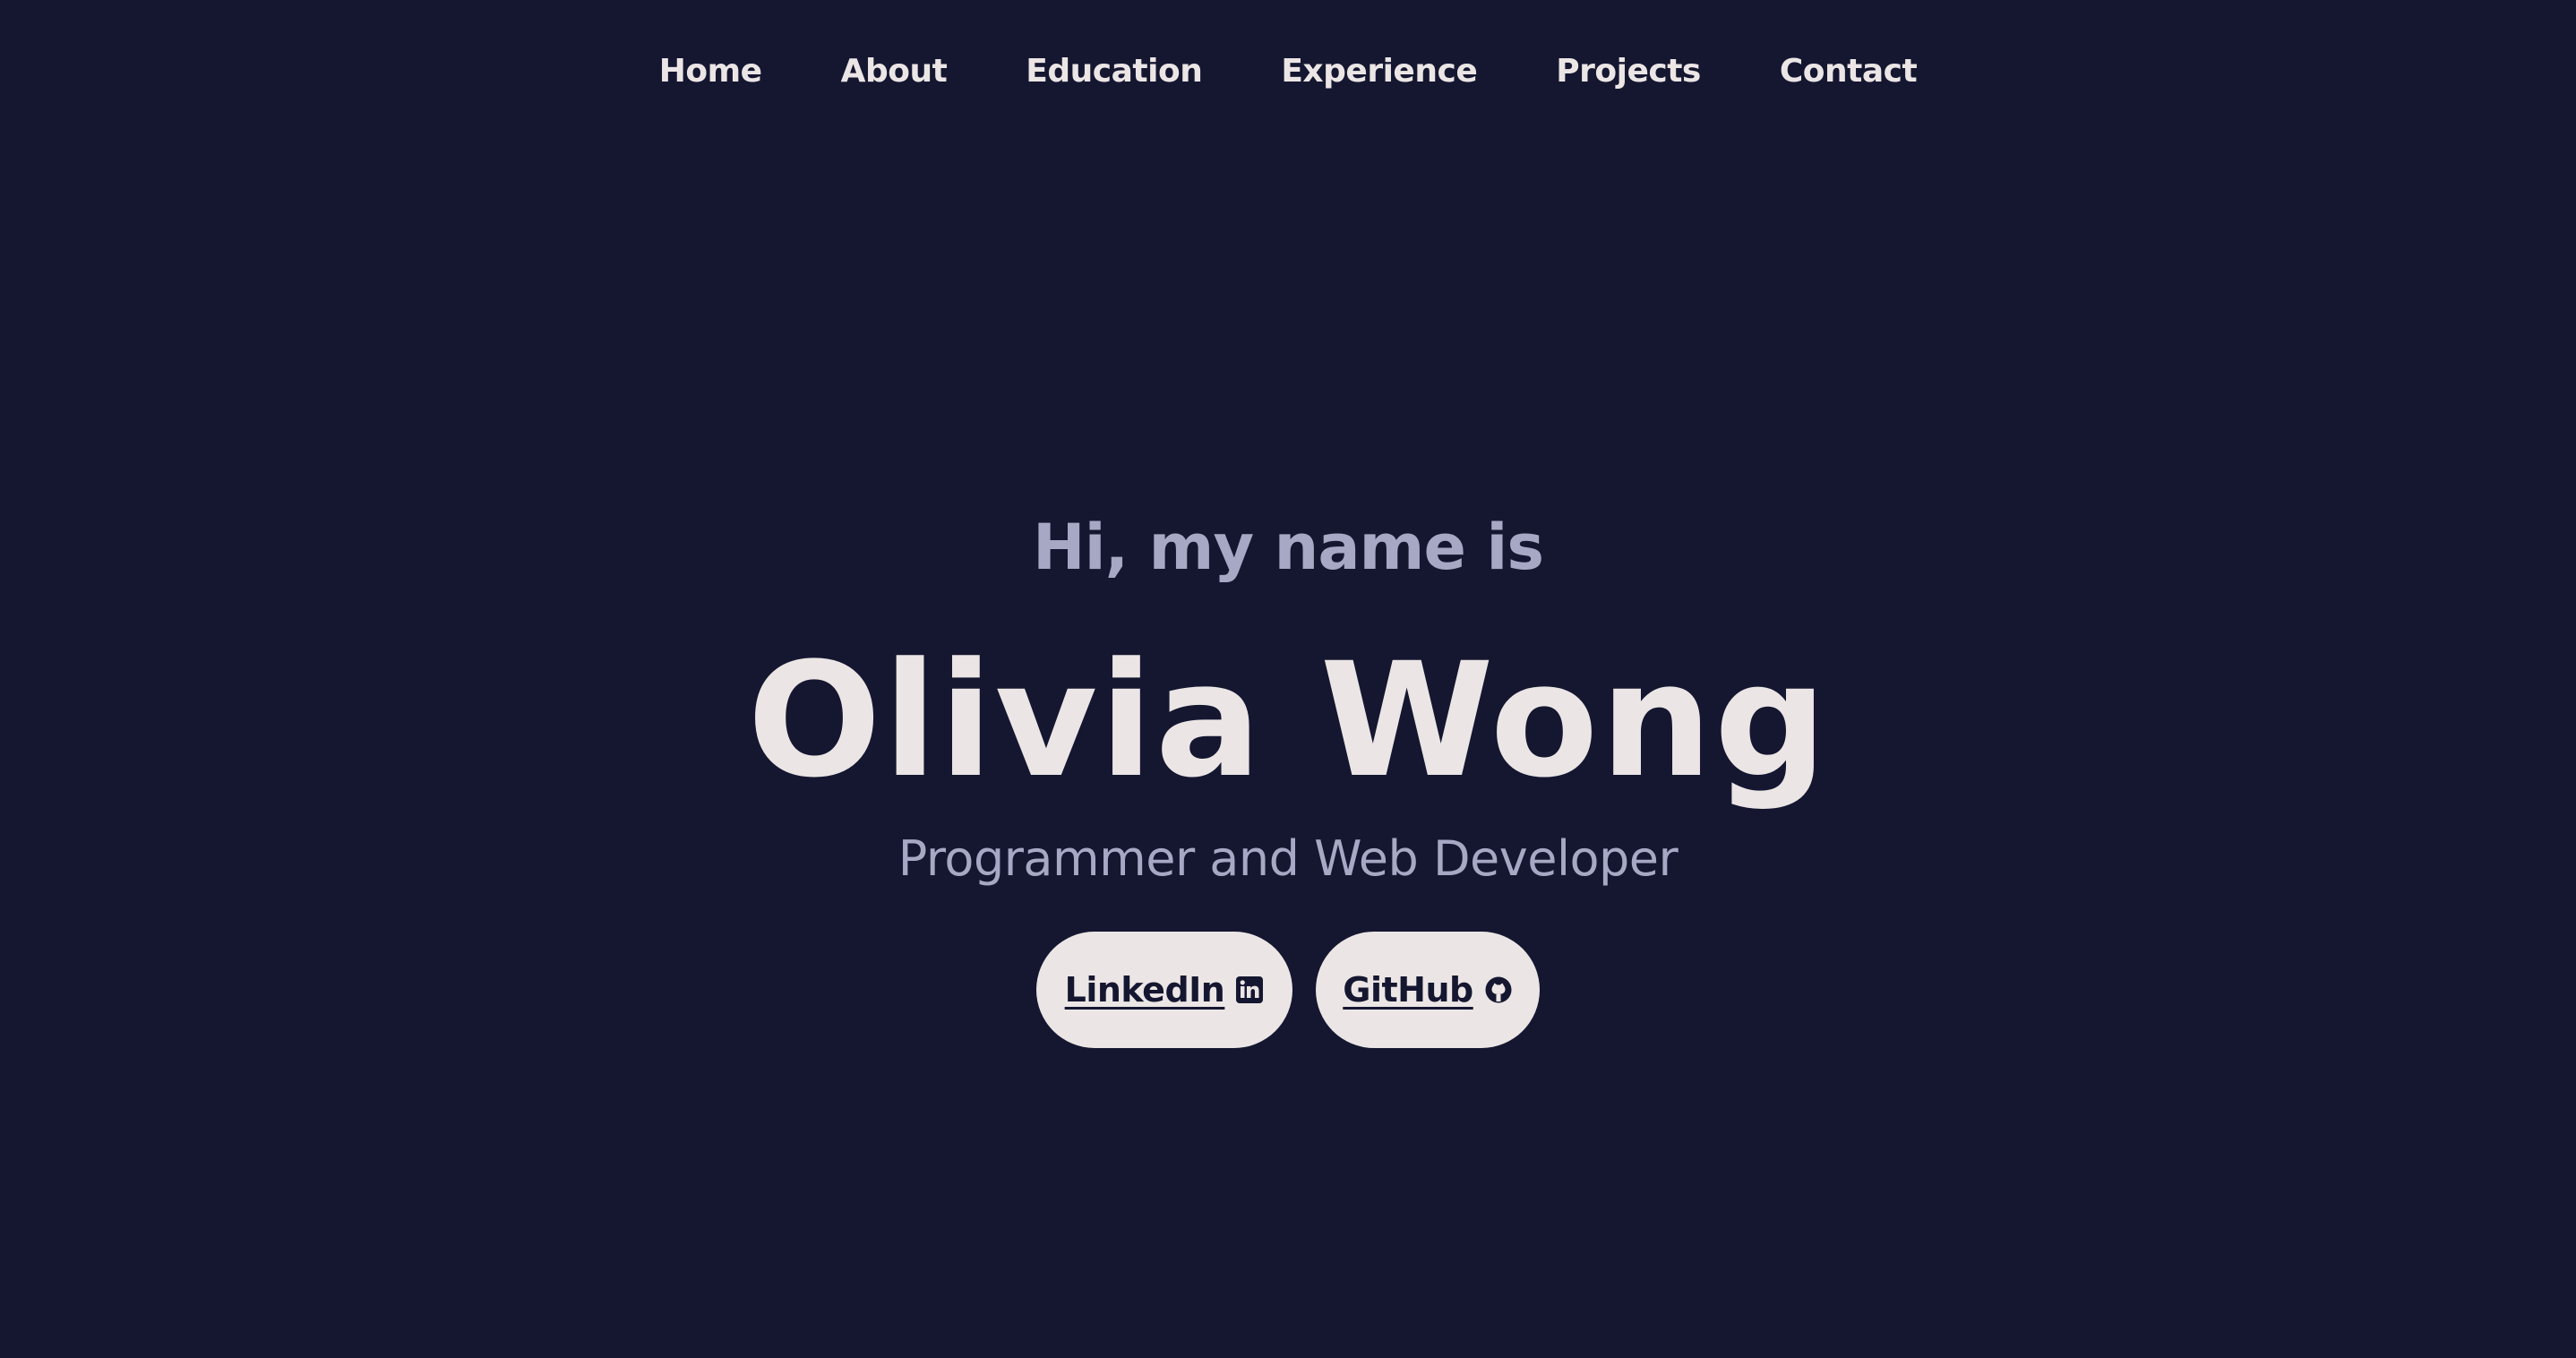 The height and width of the screenshot is (1358, 2576). What do you see at coordinates (1288, 720) in the screenshot?
I see `hero-name: Olivia Wong` at bounding box center [1288, 720].